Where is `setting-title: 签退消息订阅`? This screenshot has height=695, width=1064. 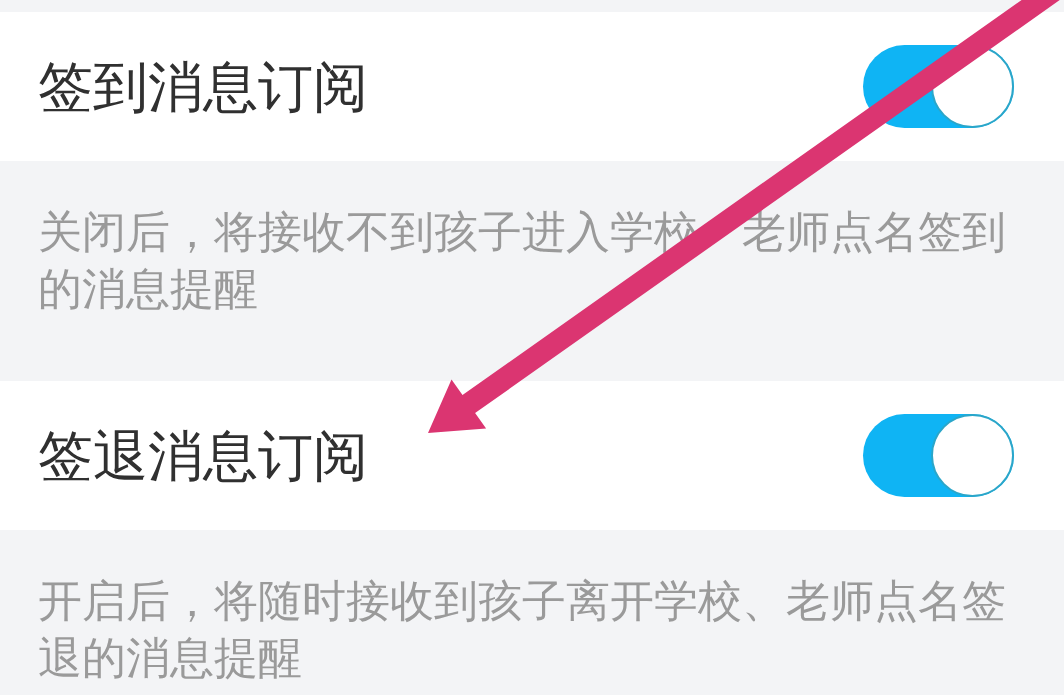
setting-title: 签退消息订阅 is located at coordinates (203, 455).